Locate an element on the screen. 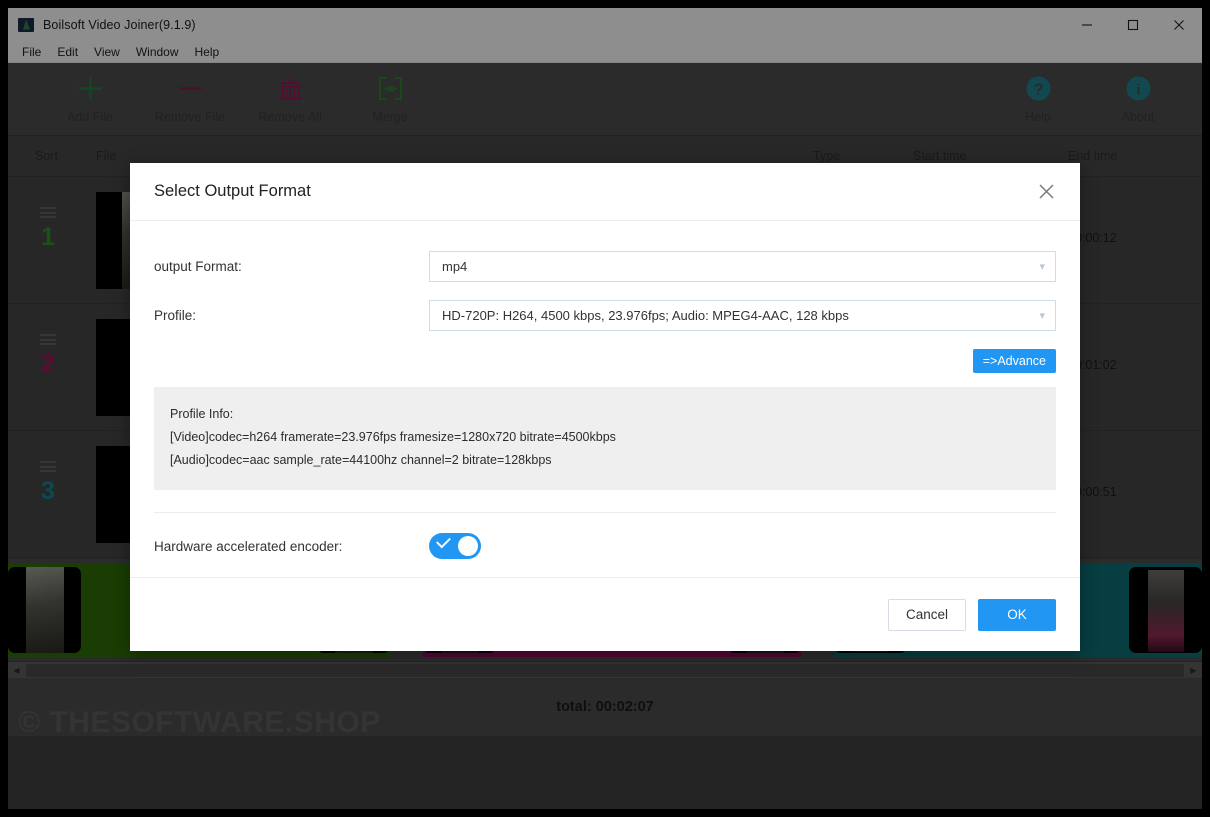 The image size is (1210, 817). toggle-knob is located at coordinates (468, 546).